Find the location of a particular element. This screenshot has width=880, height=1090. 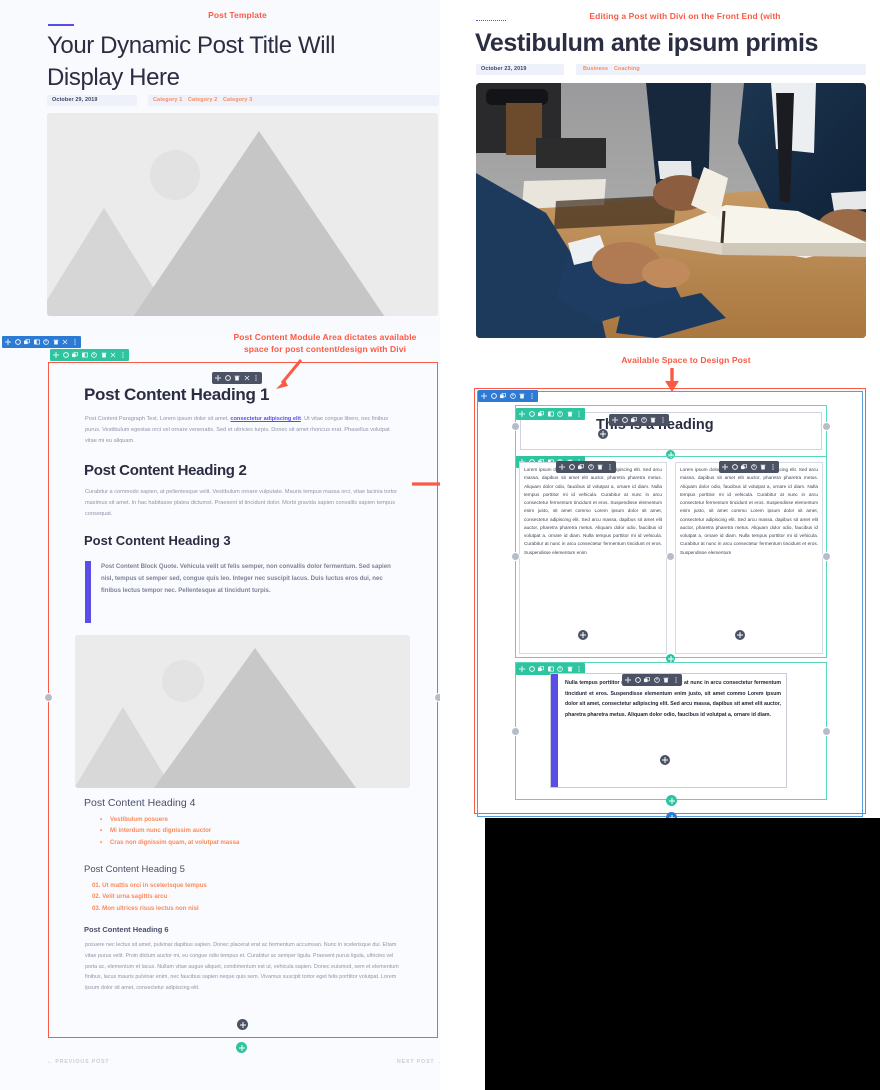

category-2: Category 2 is located at coordinates (202, 100).